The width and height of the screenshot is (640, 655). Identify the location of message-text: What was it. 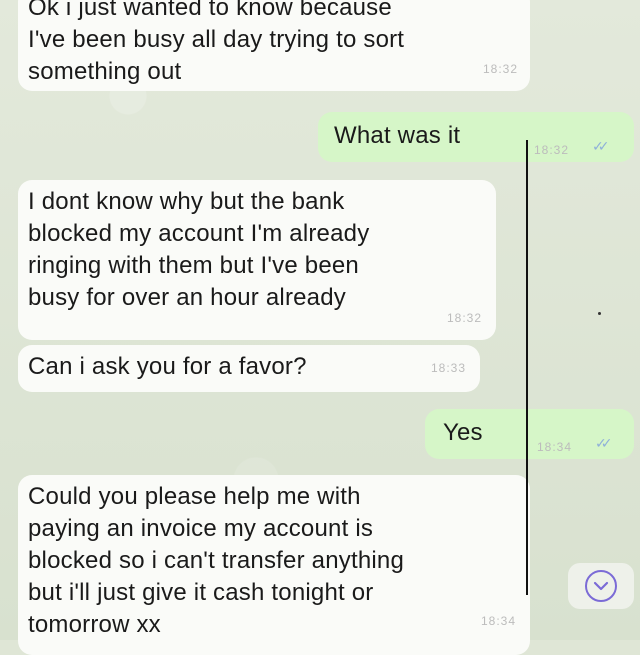
(397, 135).